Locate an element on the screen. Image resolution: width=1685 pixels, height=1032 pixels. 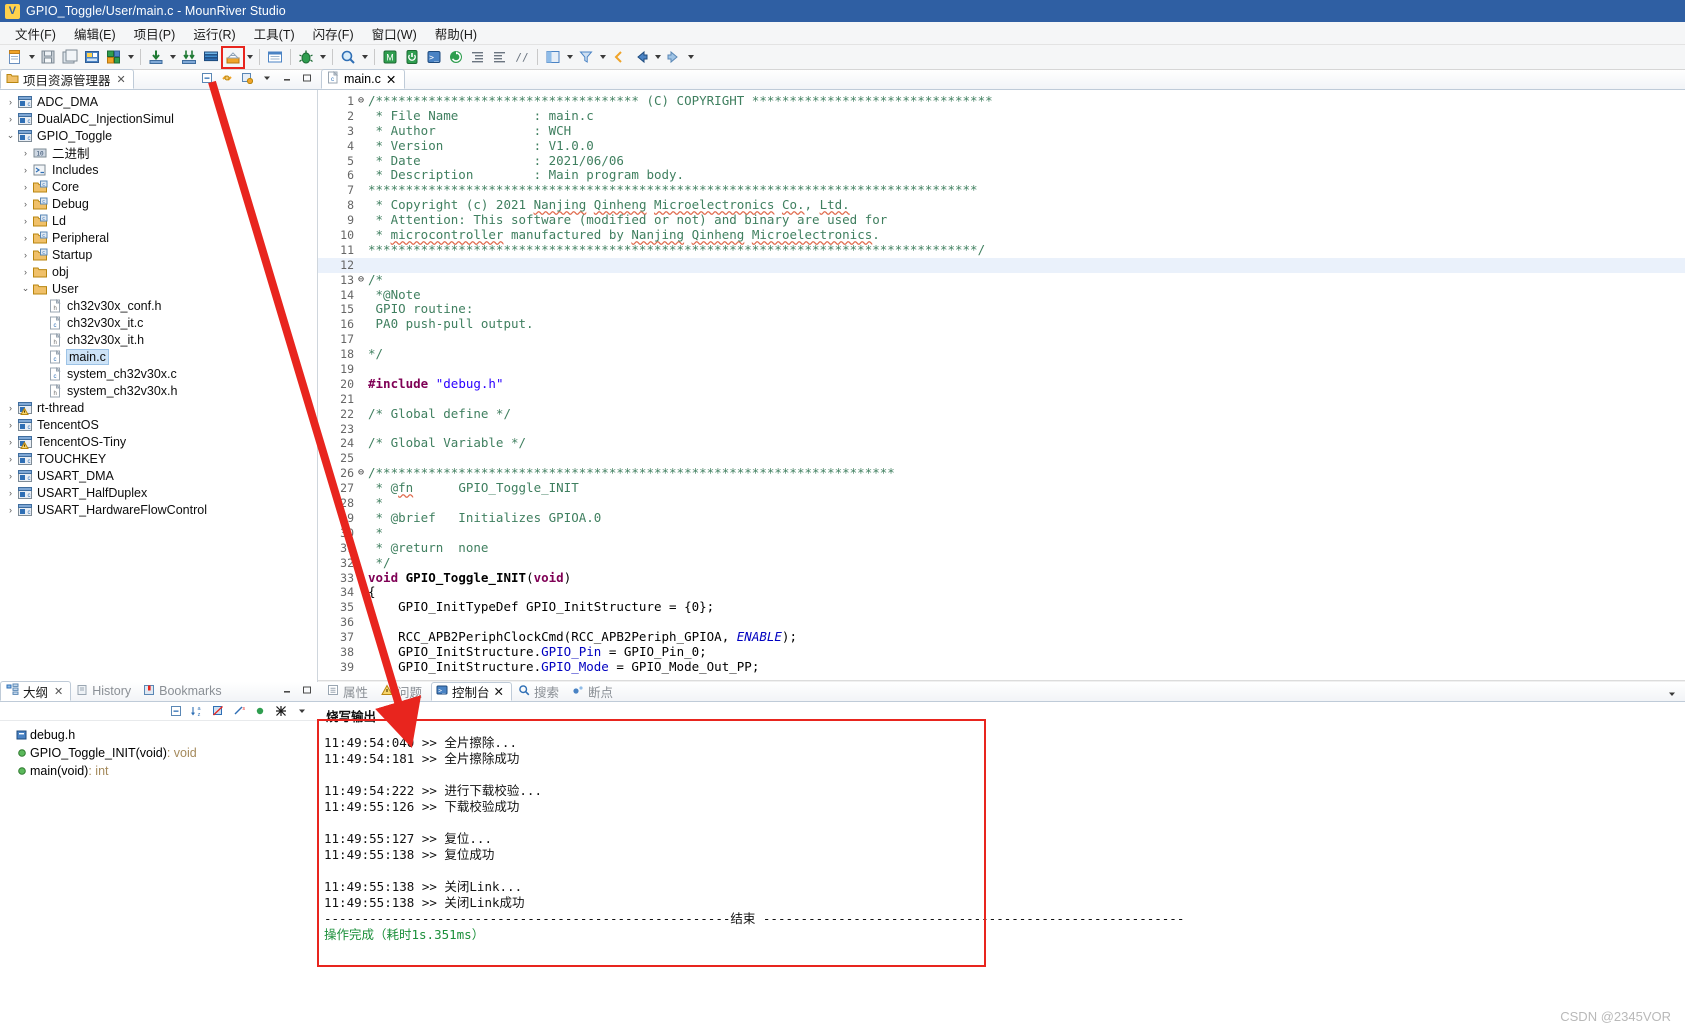
hide-nonpublic-icon is located at coordinates (260, 711).